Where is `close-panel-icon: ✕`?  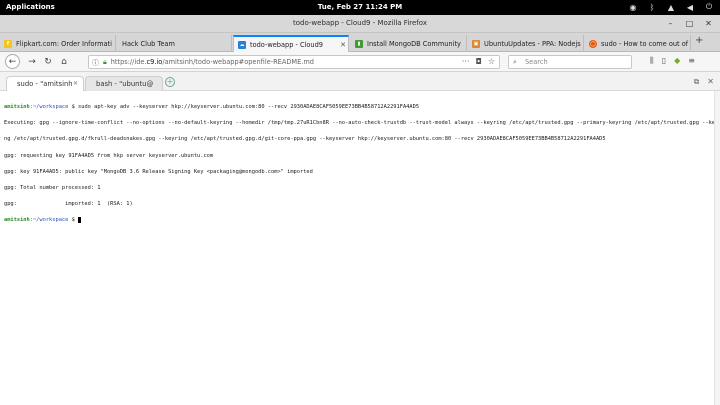
close-panel-icon: ✕ is located at coordinates (710, 82).